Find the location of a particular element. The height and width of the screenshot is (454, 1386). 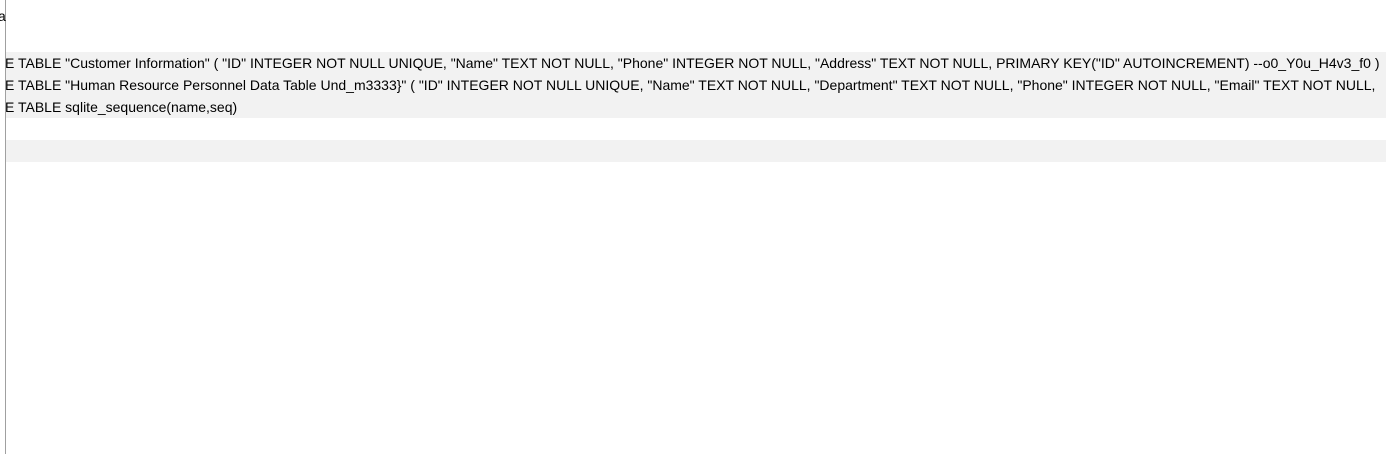

column-header-label: a is located at coordinates (3, 16).